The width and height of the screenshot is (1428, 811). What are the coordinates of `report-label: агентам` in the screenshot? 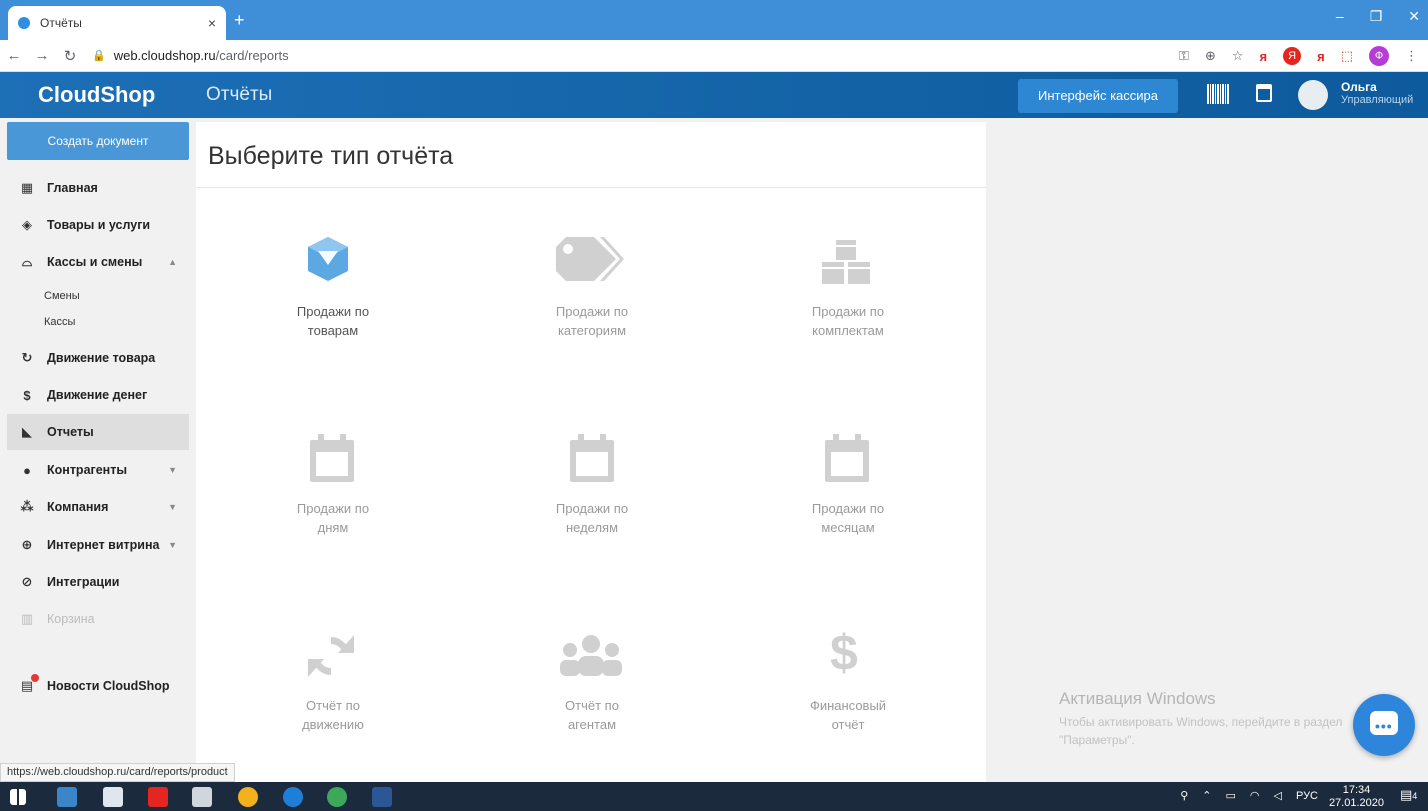 It's located at (592, 724).